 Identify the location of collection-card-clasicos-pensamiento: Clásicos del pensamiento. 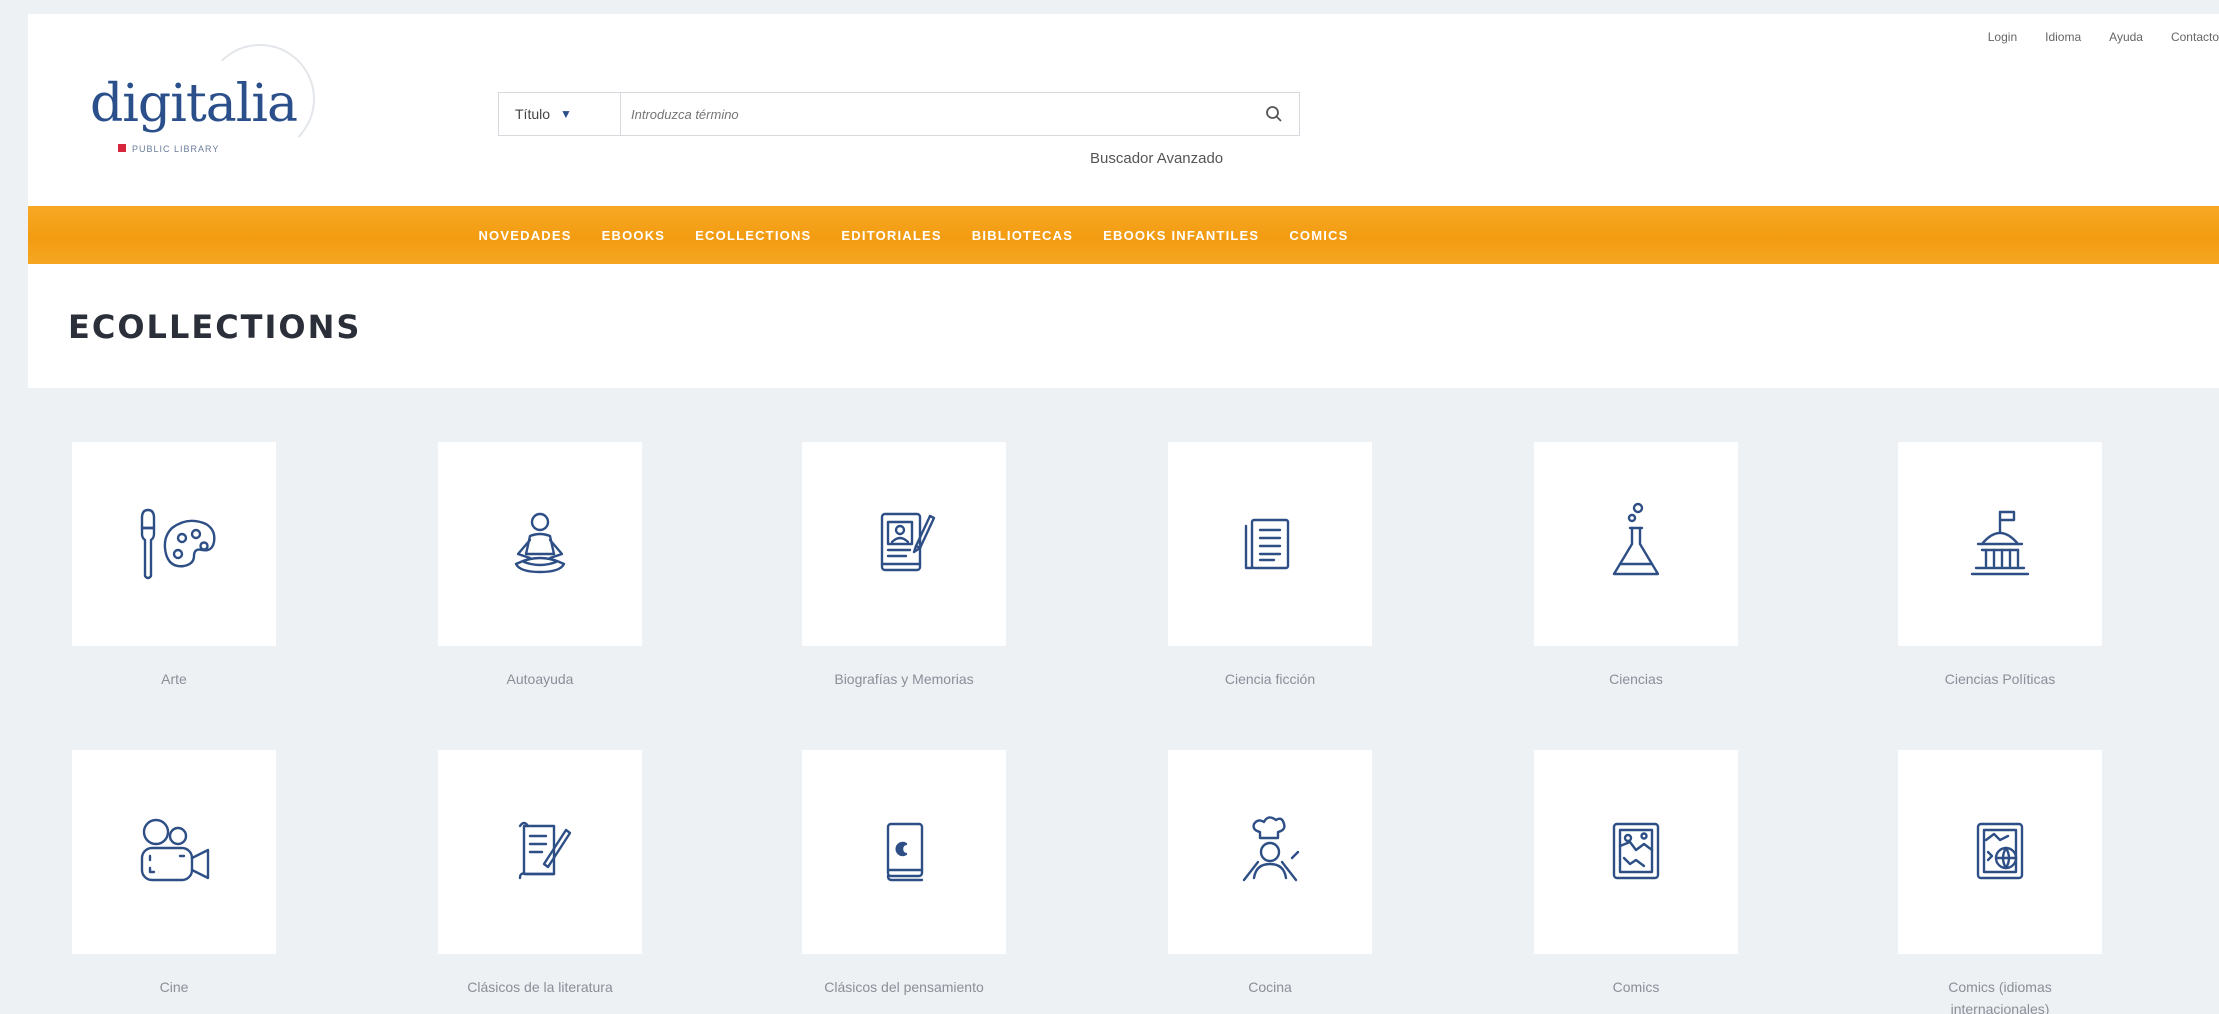
(904, 874).